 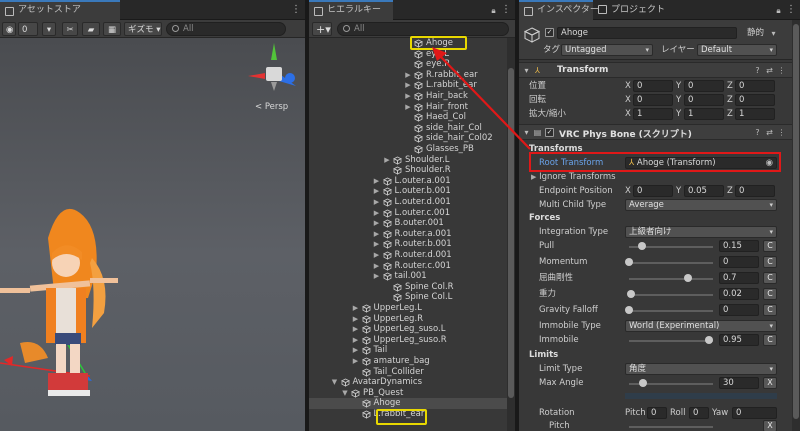 What do you see at coordinates (408, 329) in the screenshot?
I see `hierarchy-row: ▶ UpperLeg_suso.L` at bounding box center [408, 329].